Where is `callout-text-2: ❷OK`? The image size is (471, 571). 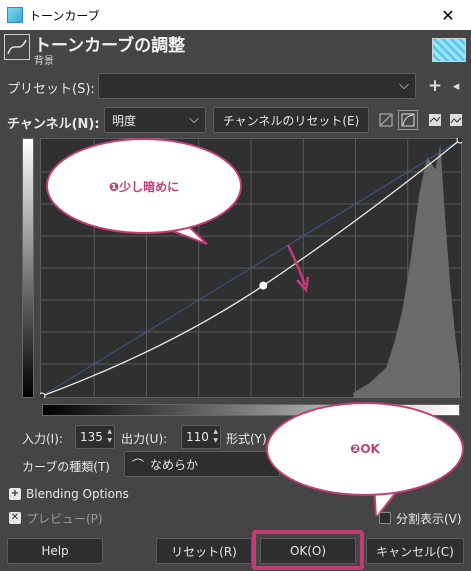
callout-text-2: ❷OK is located at coordinates (365, 449).